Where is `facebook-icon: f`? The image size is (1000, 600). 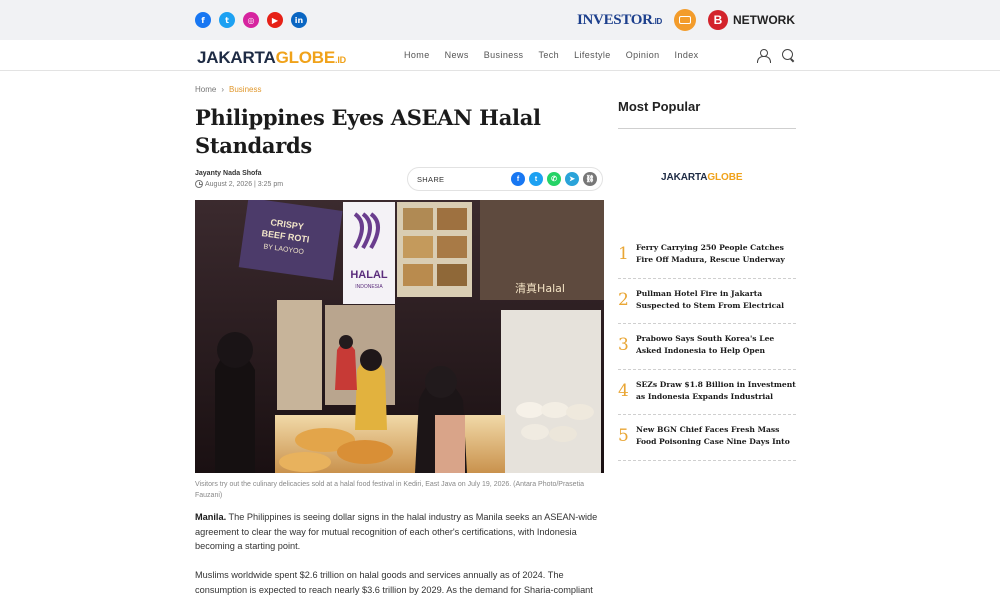
facebook-icon: f is located at coordinates (203, 20).